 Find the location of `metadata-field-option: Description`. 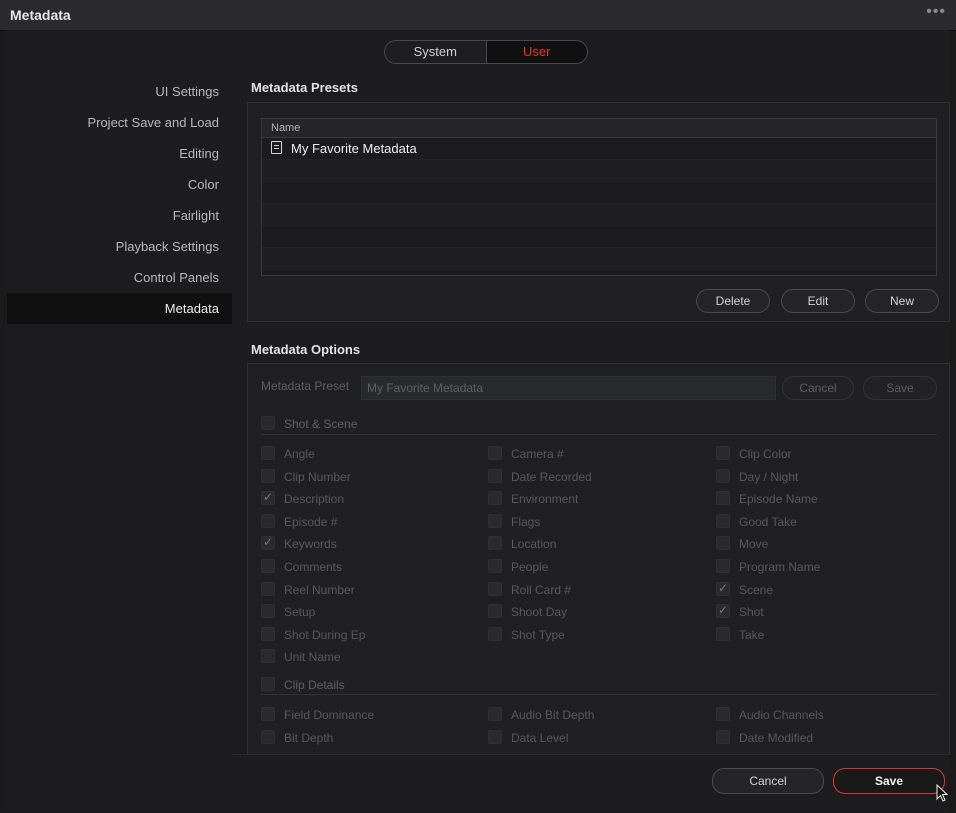

metadata-field-option: Description is located at coordinates (302, 498).